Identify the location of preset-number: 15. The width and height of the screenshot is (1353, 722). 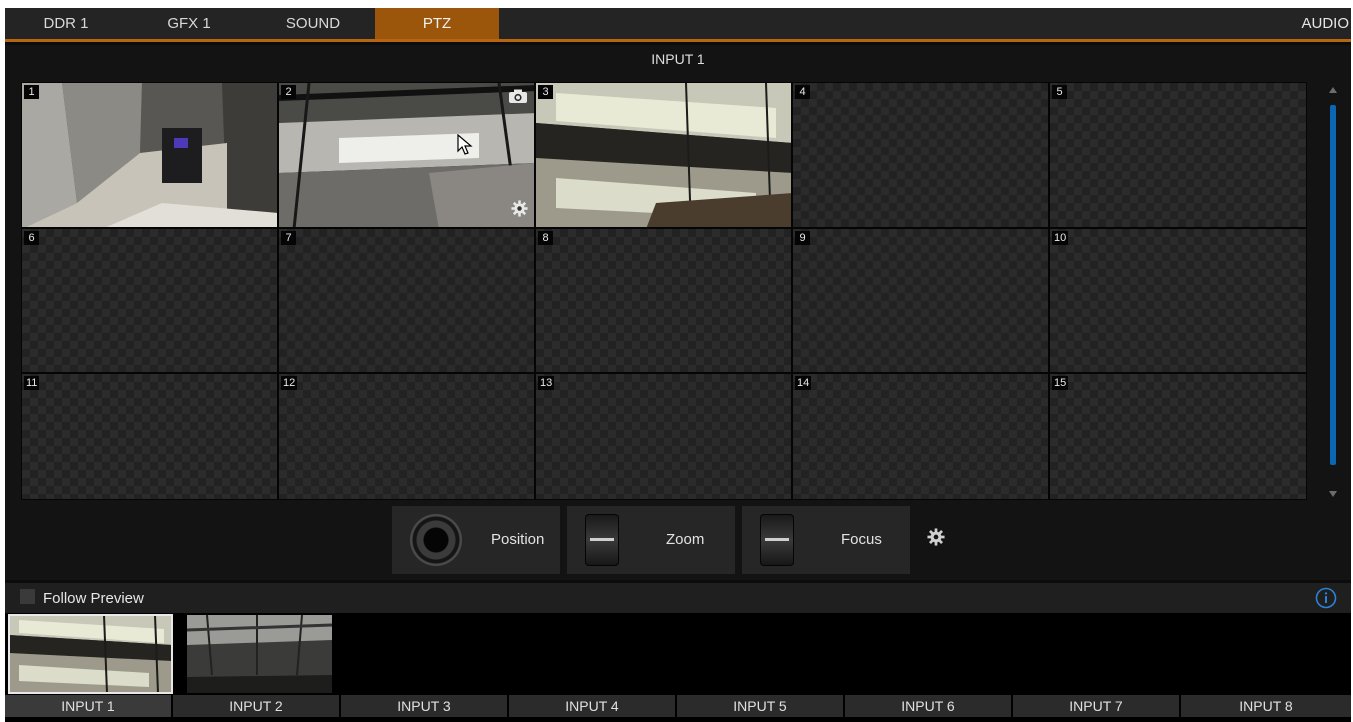
(1060, 383).